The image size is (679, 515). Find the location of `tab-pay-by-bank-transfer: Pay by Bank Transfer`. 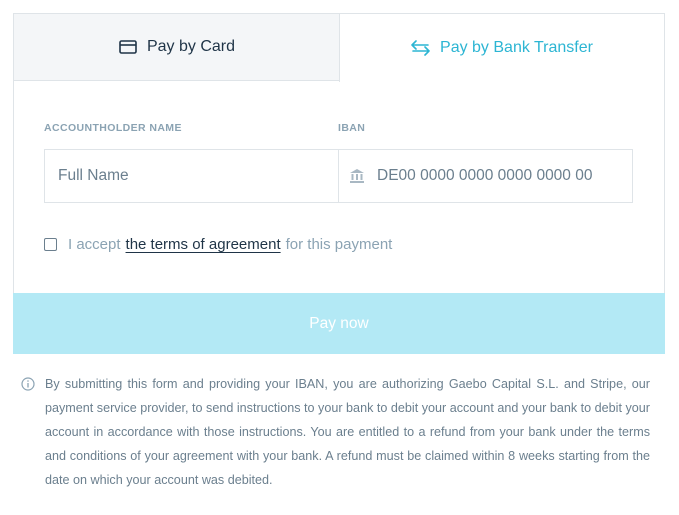

tab-pay-by-bank-transfer: Pay by Bank Transfer is located at coordinates (502, 47).